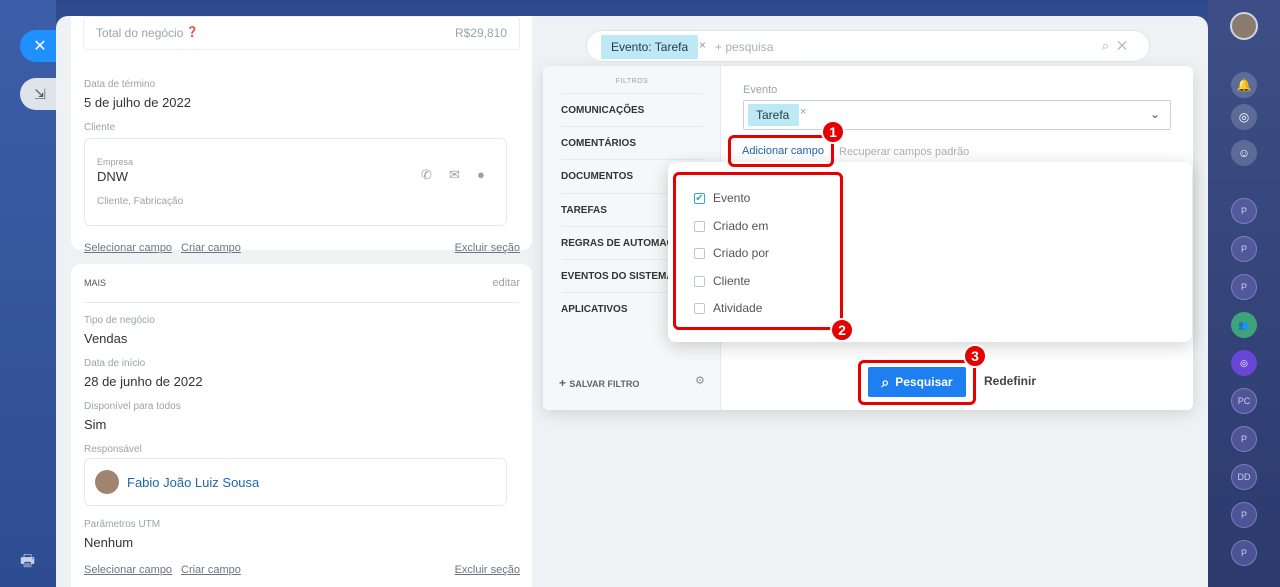 The height and width of the screenshot is (587, 1280). I want to click on avatar, so click(107, 482).